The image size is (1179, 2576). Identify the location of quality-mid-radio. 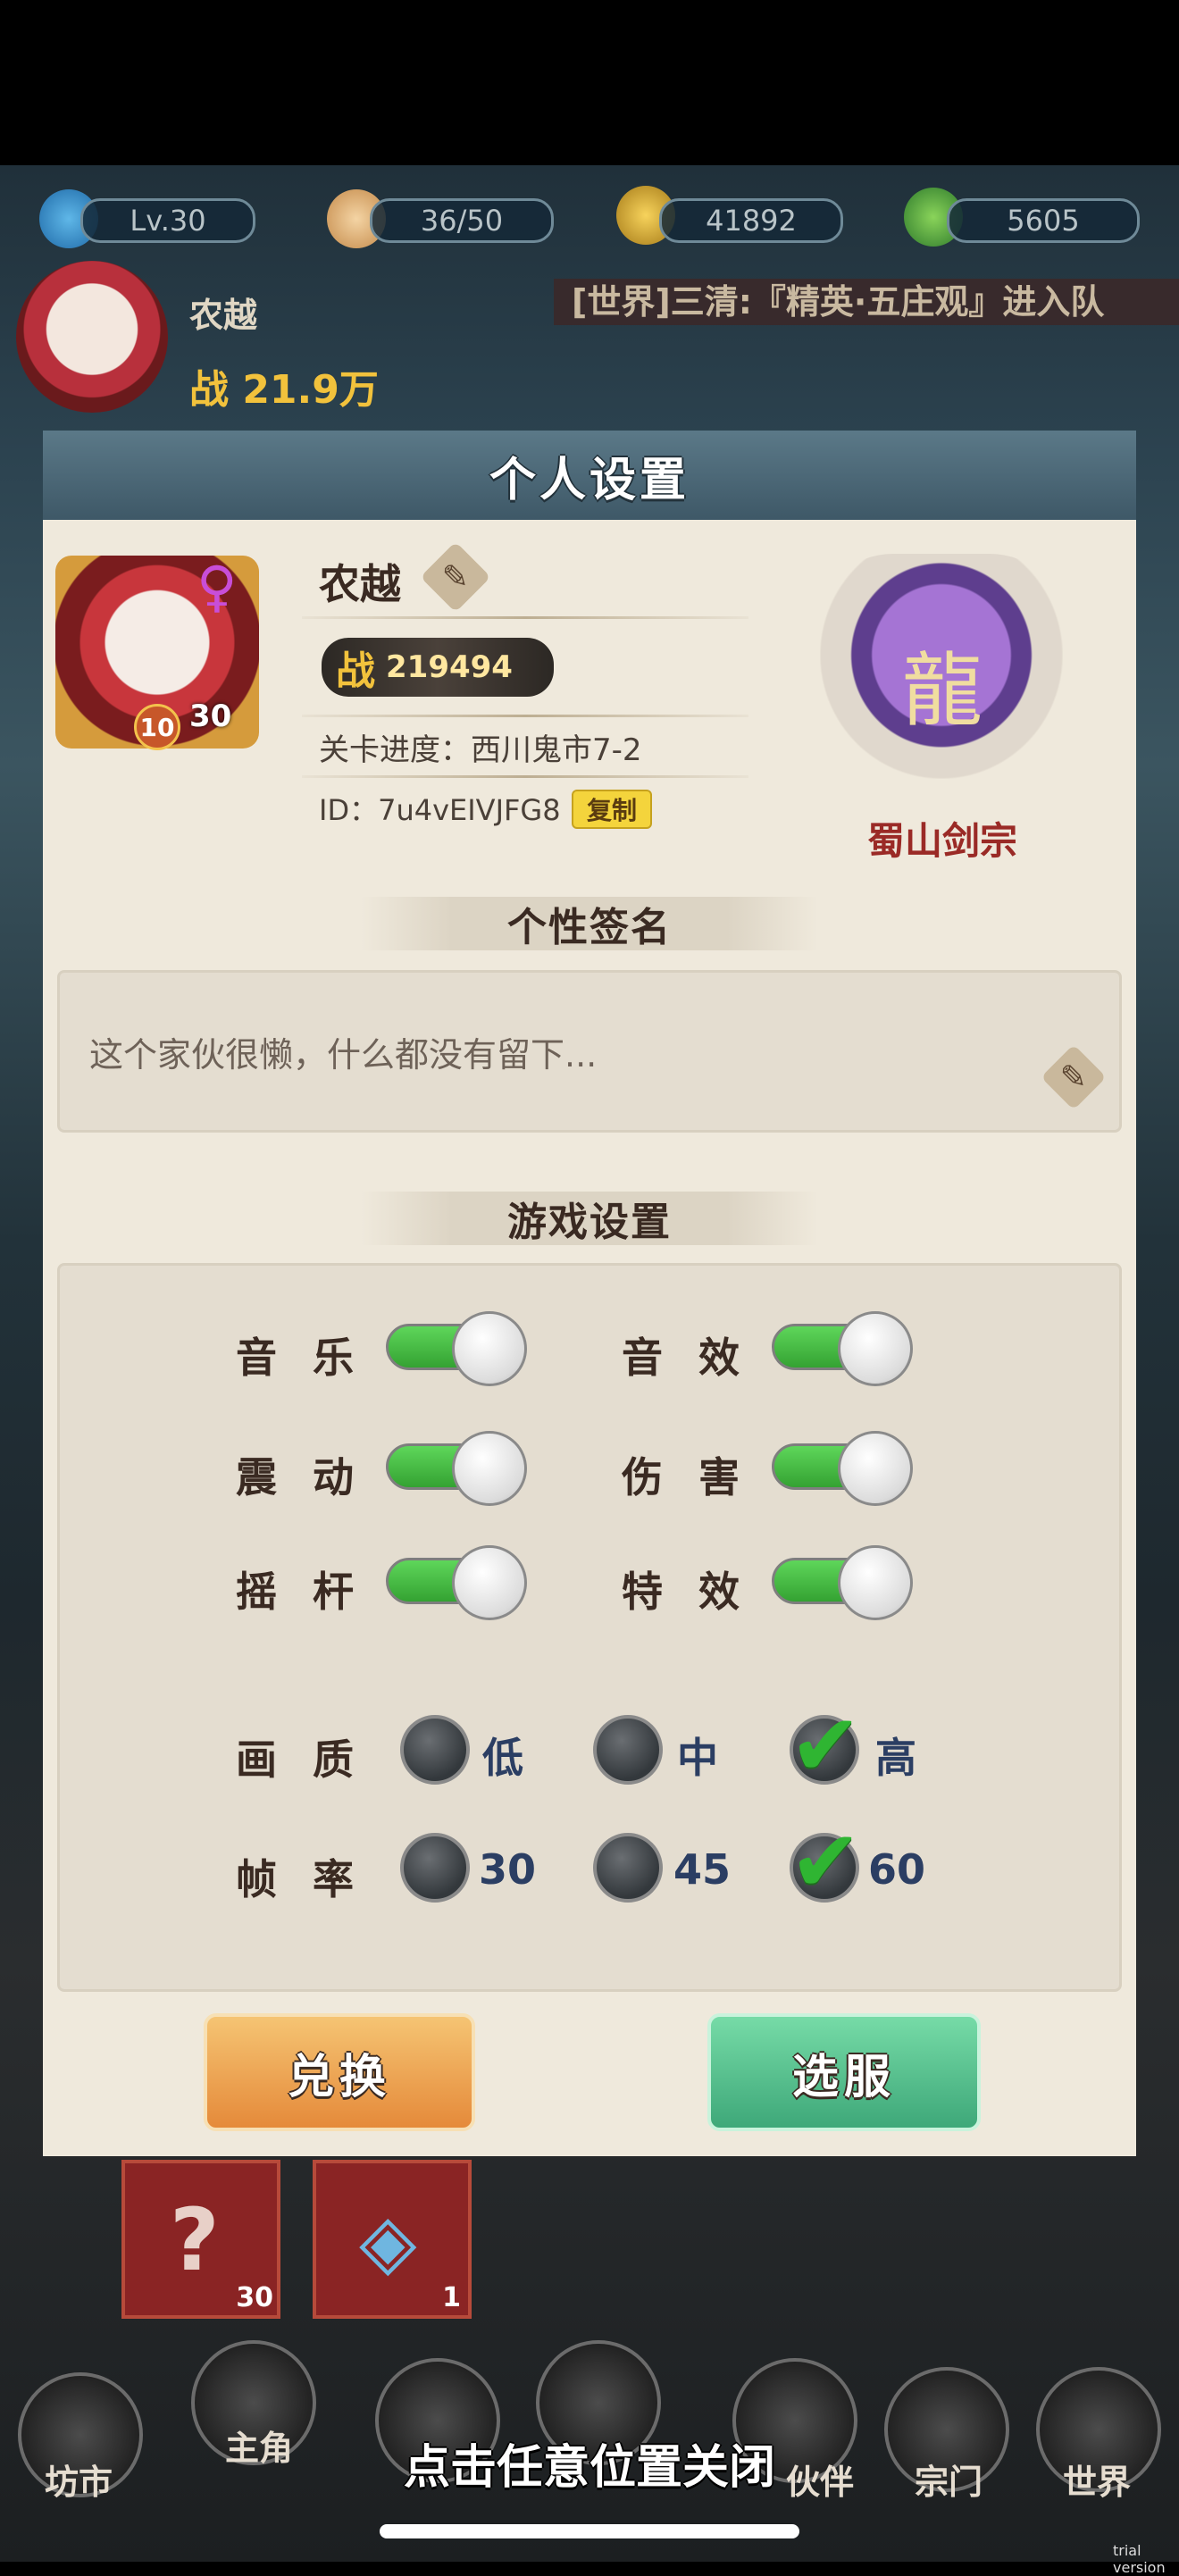
(628, 1750).